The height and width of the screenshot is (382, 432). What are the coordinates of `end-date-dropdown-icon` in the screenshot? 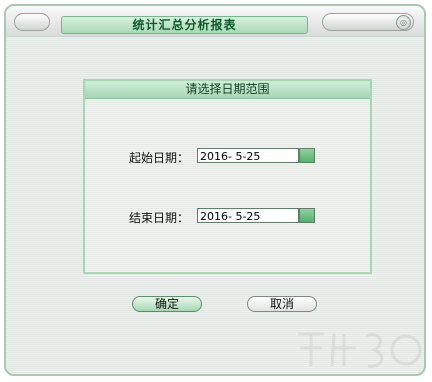 It's located at (307, 215).